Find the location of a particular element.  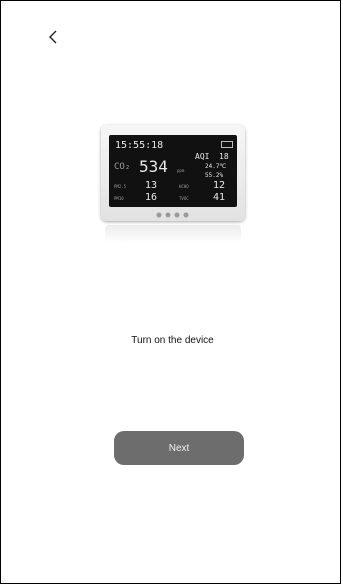

display-pm10-label: PM10 is located at coordinates (119, 198).